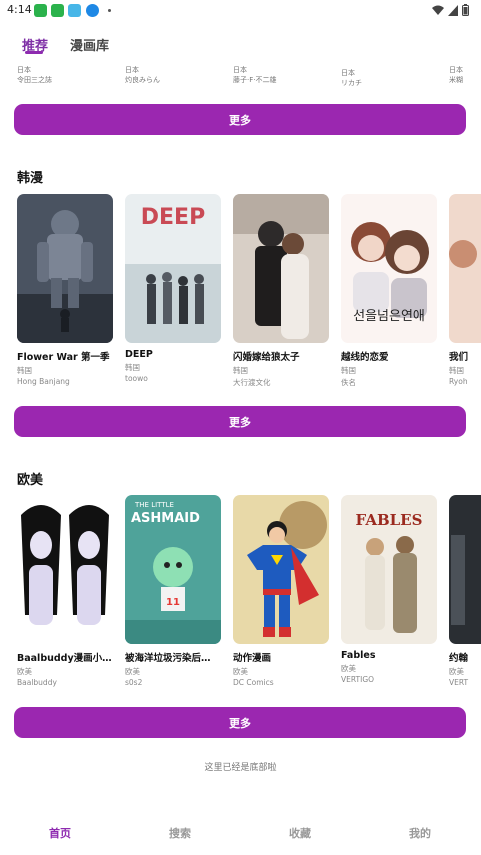 This screenshot has width=481, height=855. I want to click on comic-cover: THE LITTLE ASHMAID 11, so click(173, 569).